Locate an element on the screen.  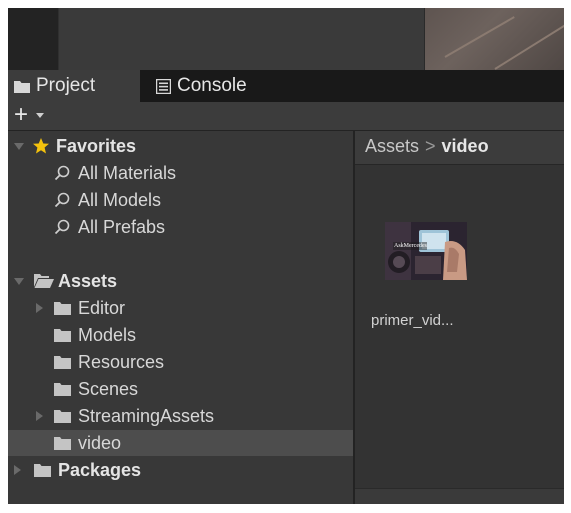
tab-console: Console is located at coordinates (221, 86).